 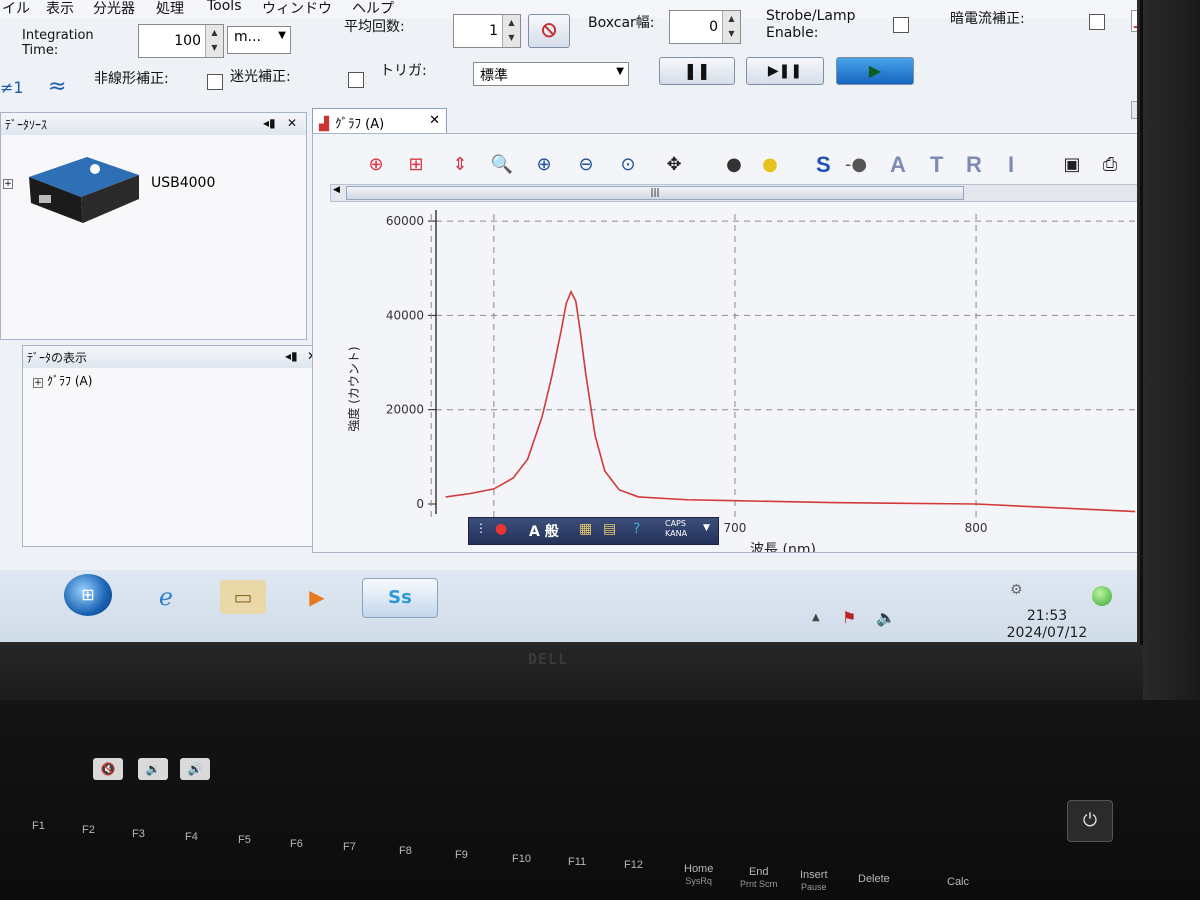 What do you see at coordinates (770, 164) in the screenshot?
I see `lamp-on-icon: ●` at bounding box center [770, 164].